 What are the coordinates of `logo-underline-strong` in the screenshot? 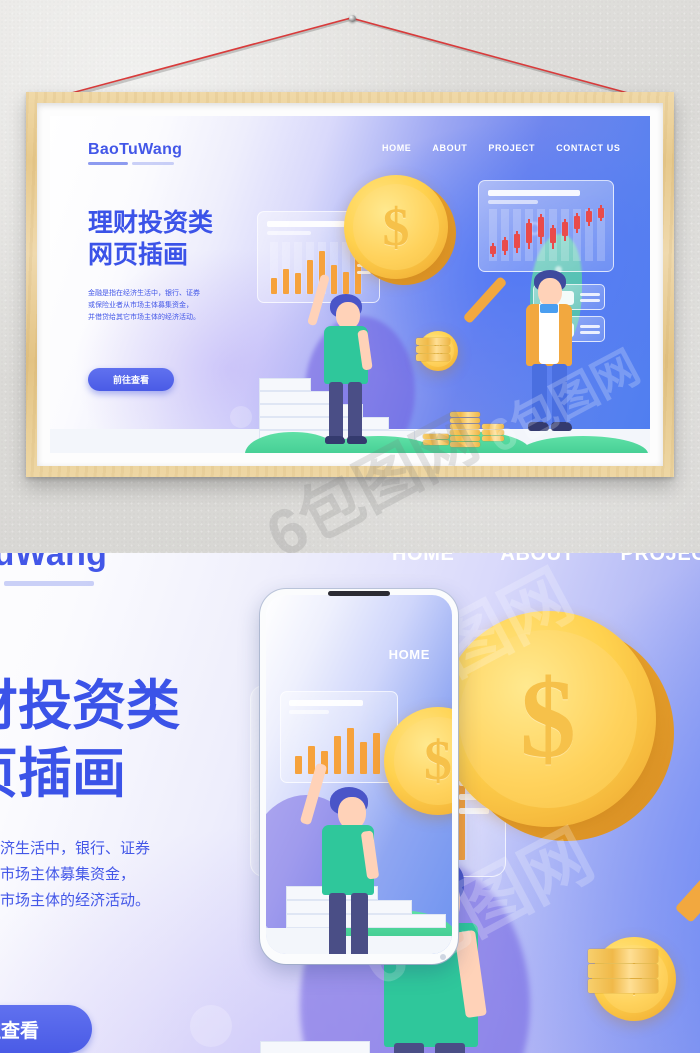 It's located at (108, 163).